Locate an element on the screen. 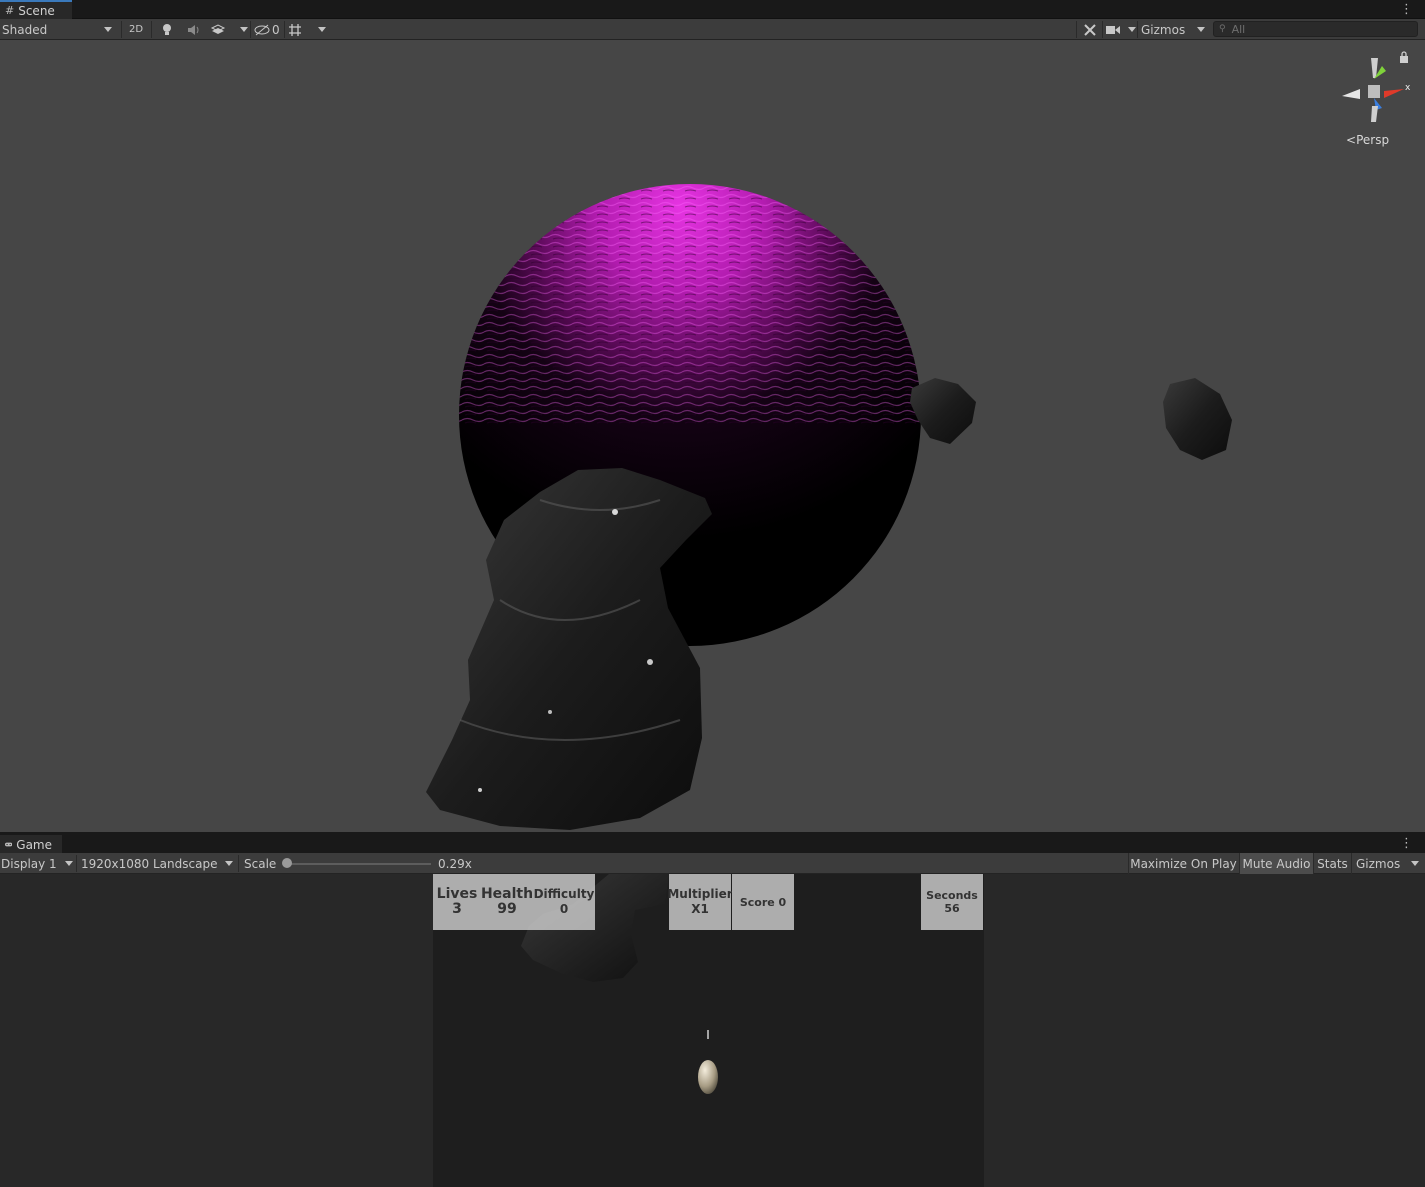 Image resolution: width=1425 pixels, height=1187 pixels. gizmo-down-cone is located at coordinates (1374, 114).